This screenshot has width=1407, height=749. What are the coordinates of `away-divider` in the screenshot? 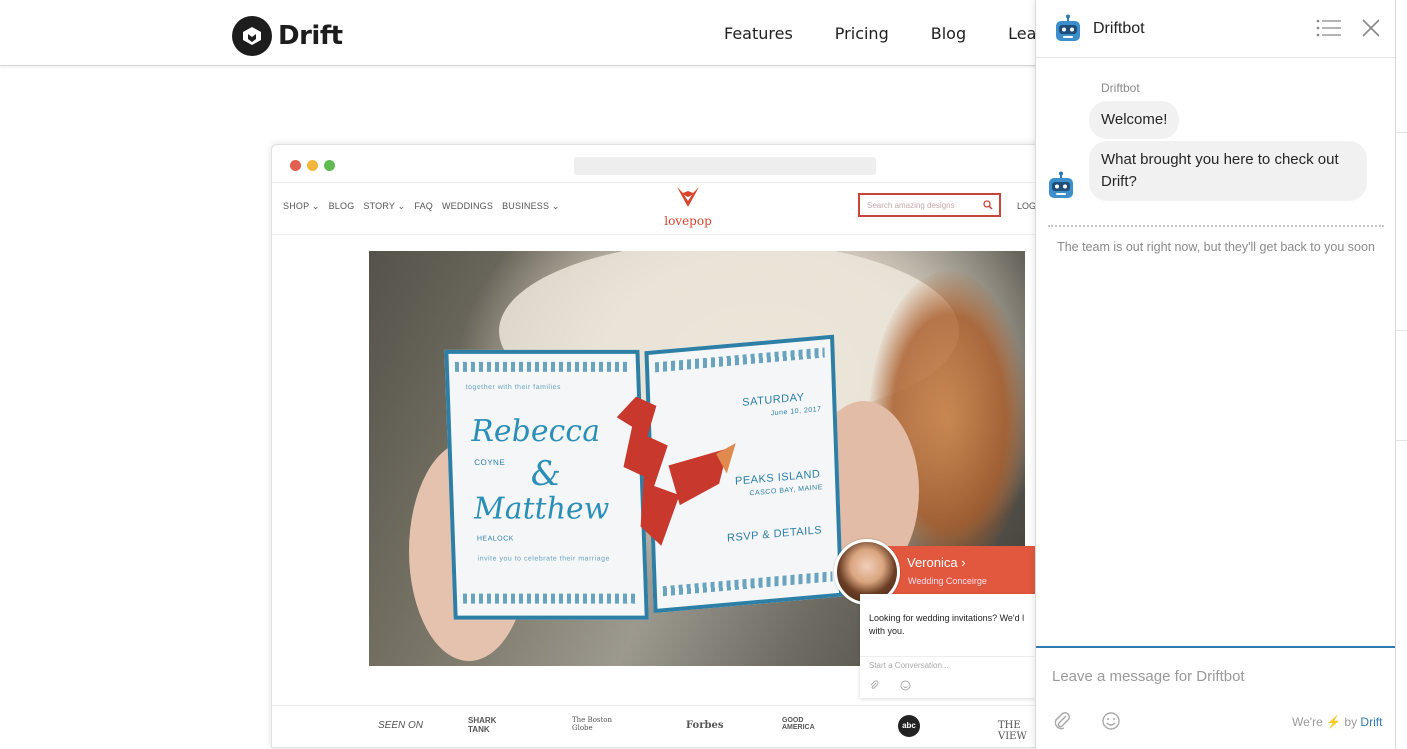 It's located at (1216, 226).